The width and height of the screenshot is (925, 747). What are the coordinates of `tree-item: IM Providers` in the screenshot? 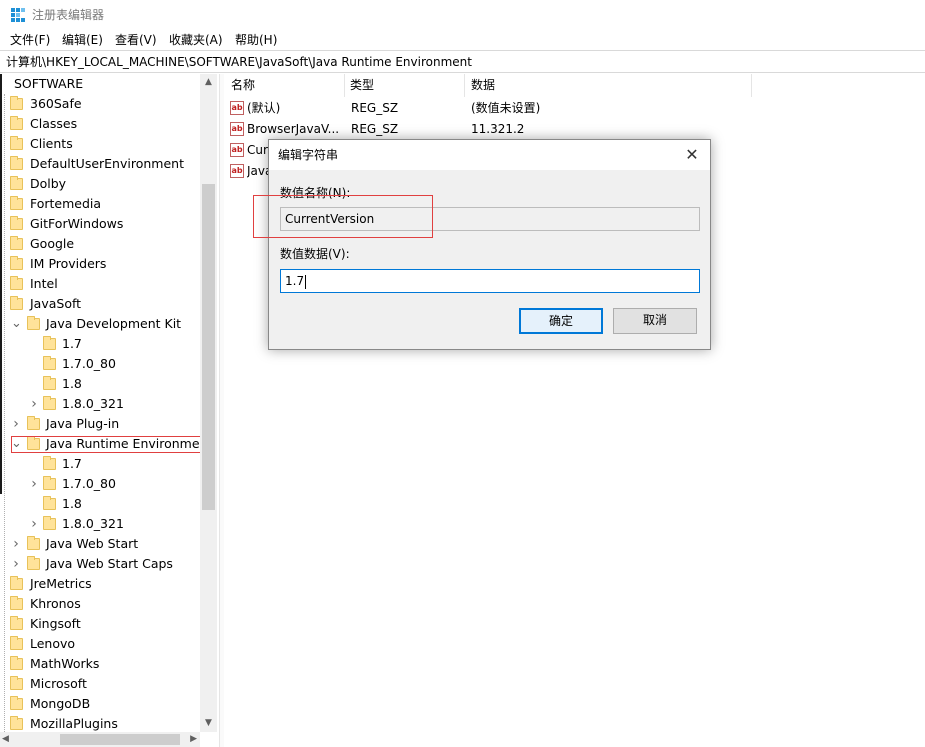 It's located at (100, 264).